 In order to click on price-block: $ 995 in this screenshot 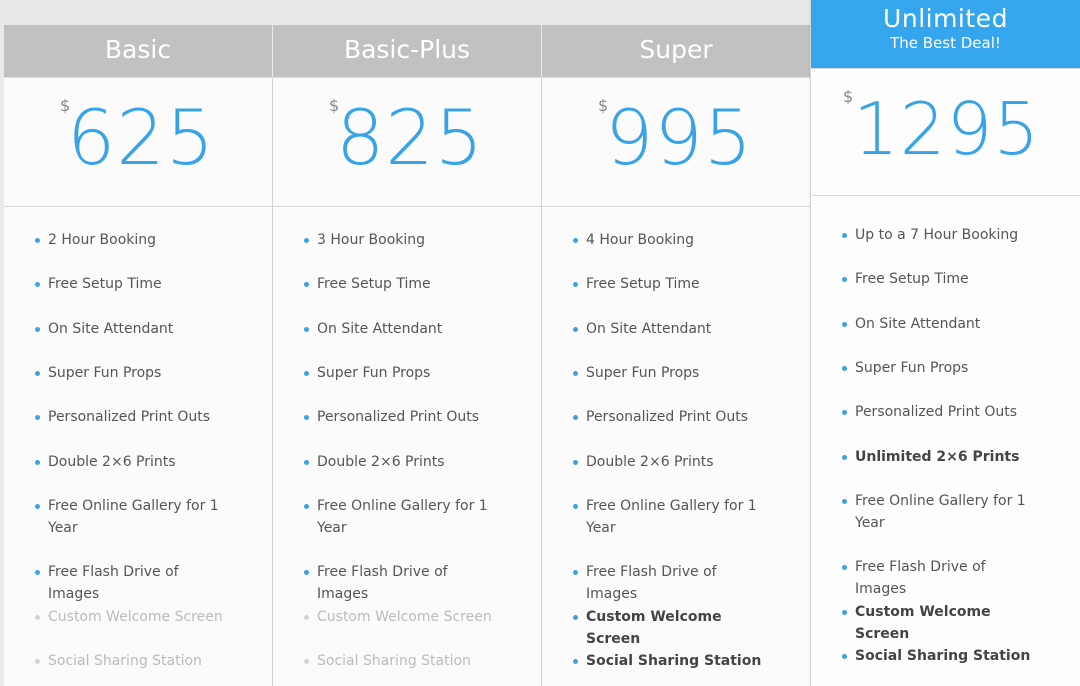, I will do `click(676, 142)`.